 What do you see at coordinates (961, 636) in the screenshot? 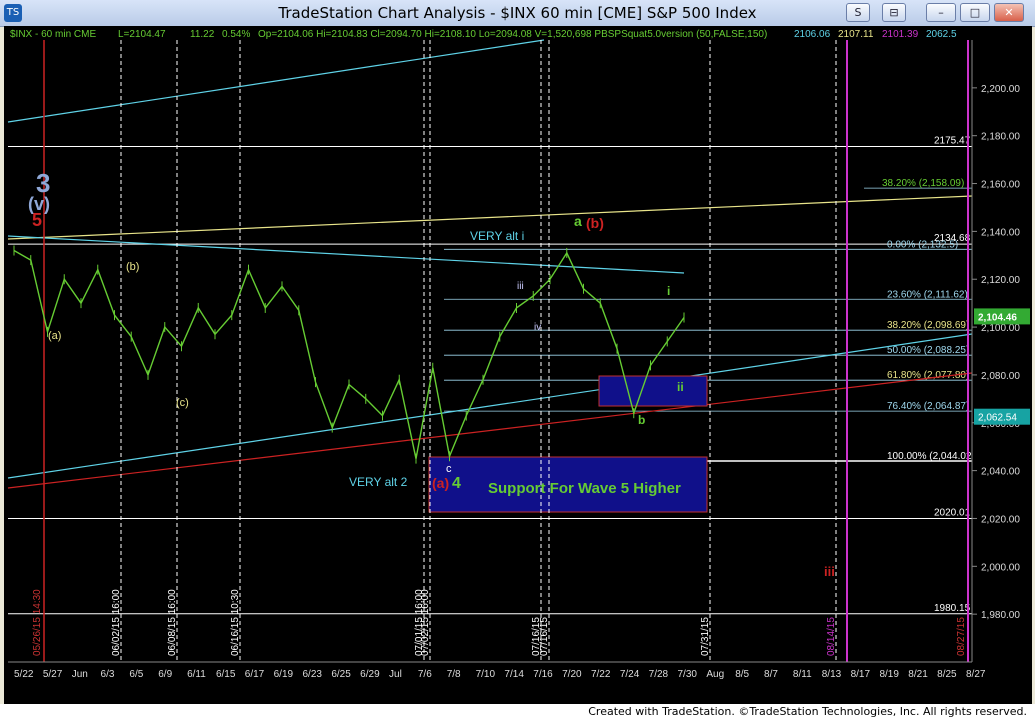
I see `date-vertical-label: 08/27/15` at bounding box center [961, 636].